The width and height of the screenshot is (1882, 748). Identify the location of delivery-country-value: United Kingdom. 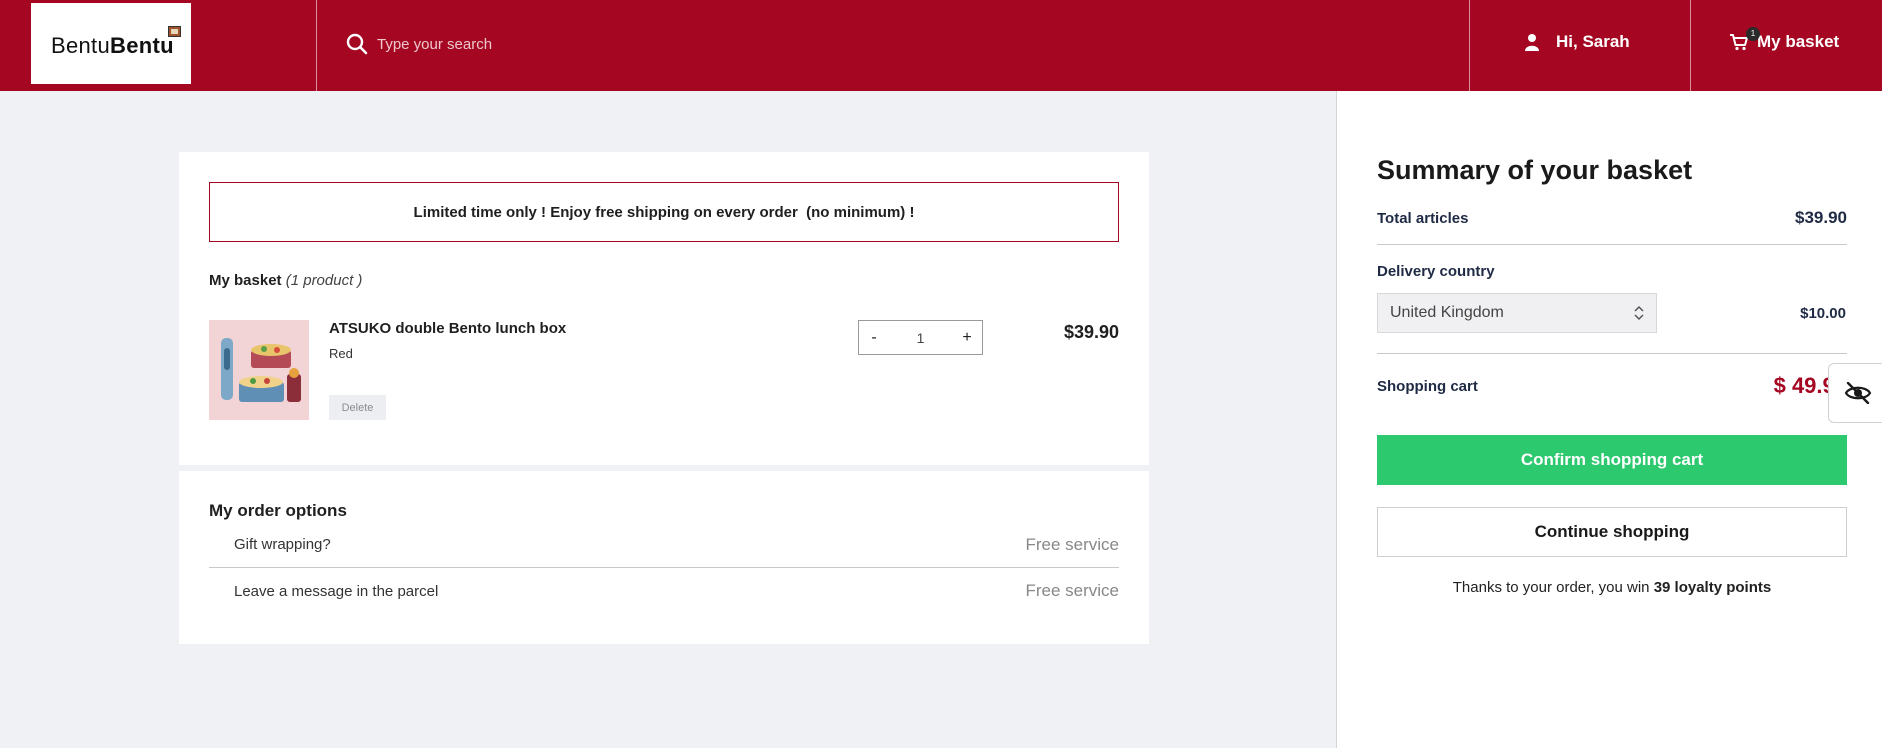
(1447, 312).